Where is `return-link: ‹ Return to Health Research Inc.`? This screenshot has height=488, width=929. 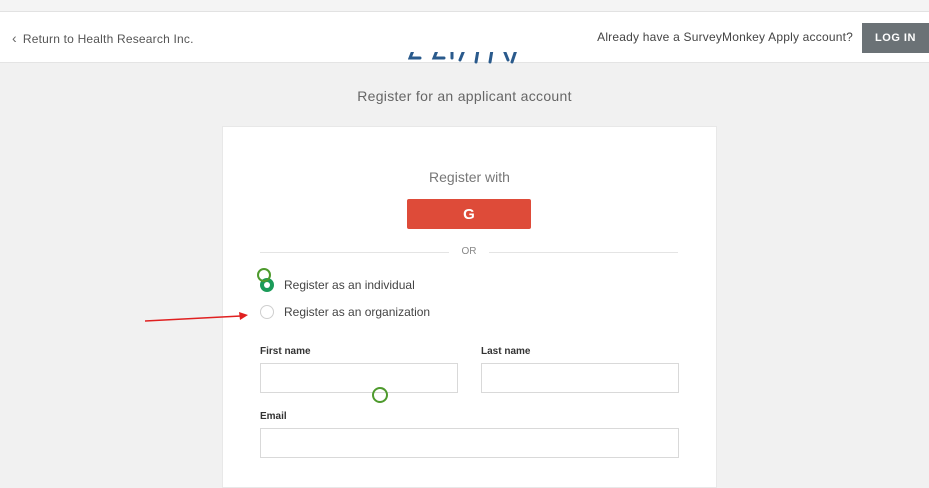
return-link: ‹ Return to Health Research Inc. is located at coordinates (103, 38).